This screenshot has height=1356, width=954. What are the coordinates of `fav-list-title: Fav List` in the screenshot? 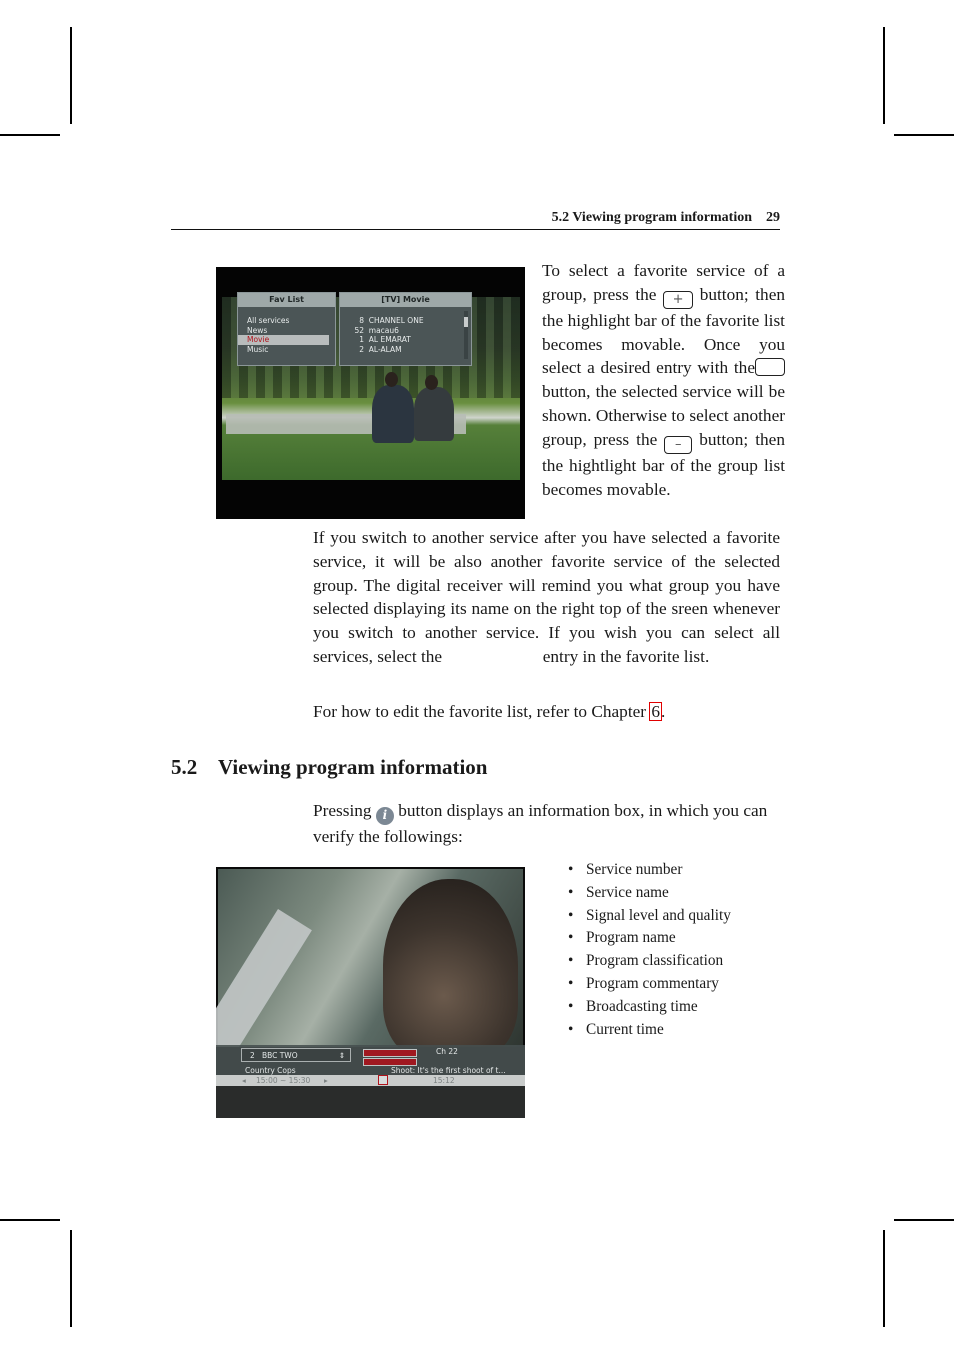 It's located at (286, 300).